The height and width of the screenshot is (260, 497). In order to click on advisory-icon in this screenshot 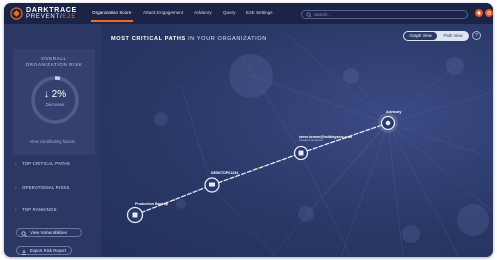, I will do `click(388, 123)`.